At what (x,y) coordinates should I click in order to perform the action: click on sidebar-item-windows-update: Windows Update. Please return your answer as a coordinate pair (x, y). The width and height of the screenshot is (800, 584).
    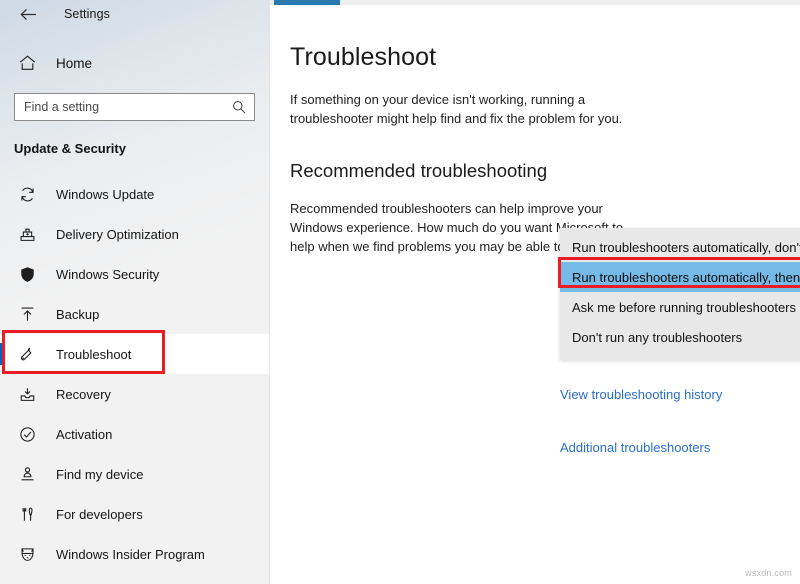
    Looking at the image, I should click on (134, 194).